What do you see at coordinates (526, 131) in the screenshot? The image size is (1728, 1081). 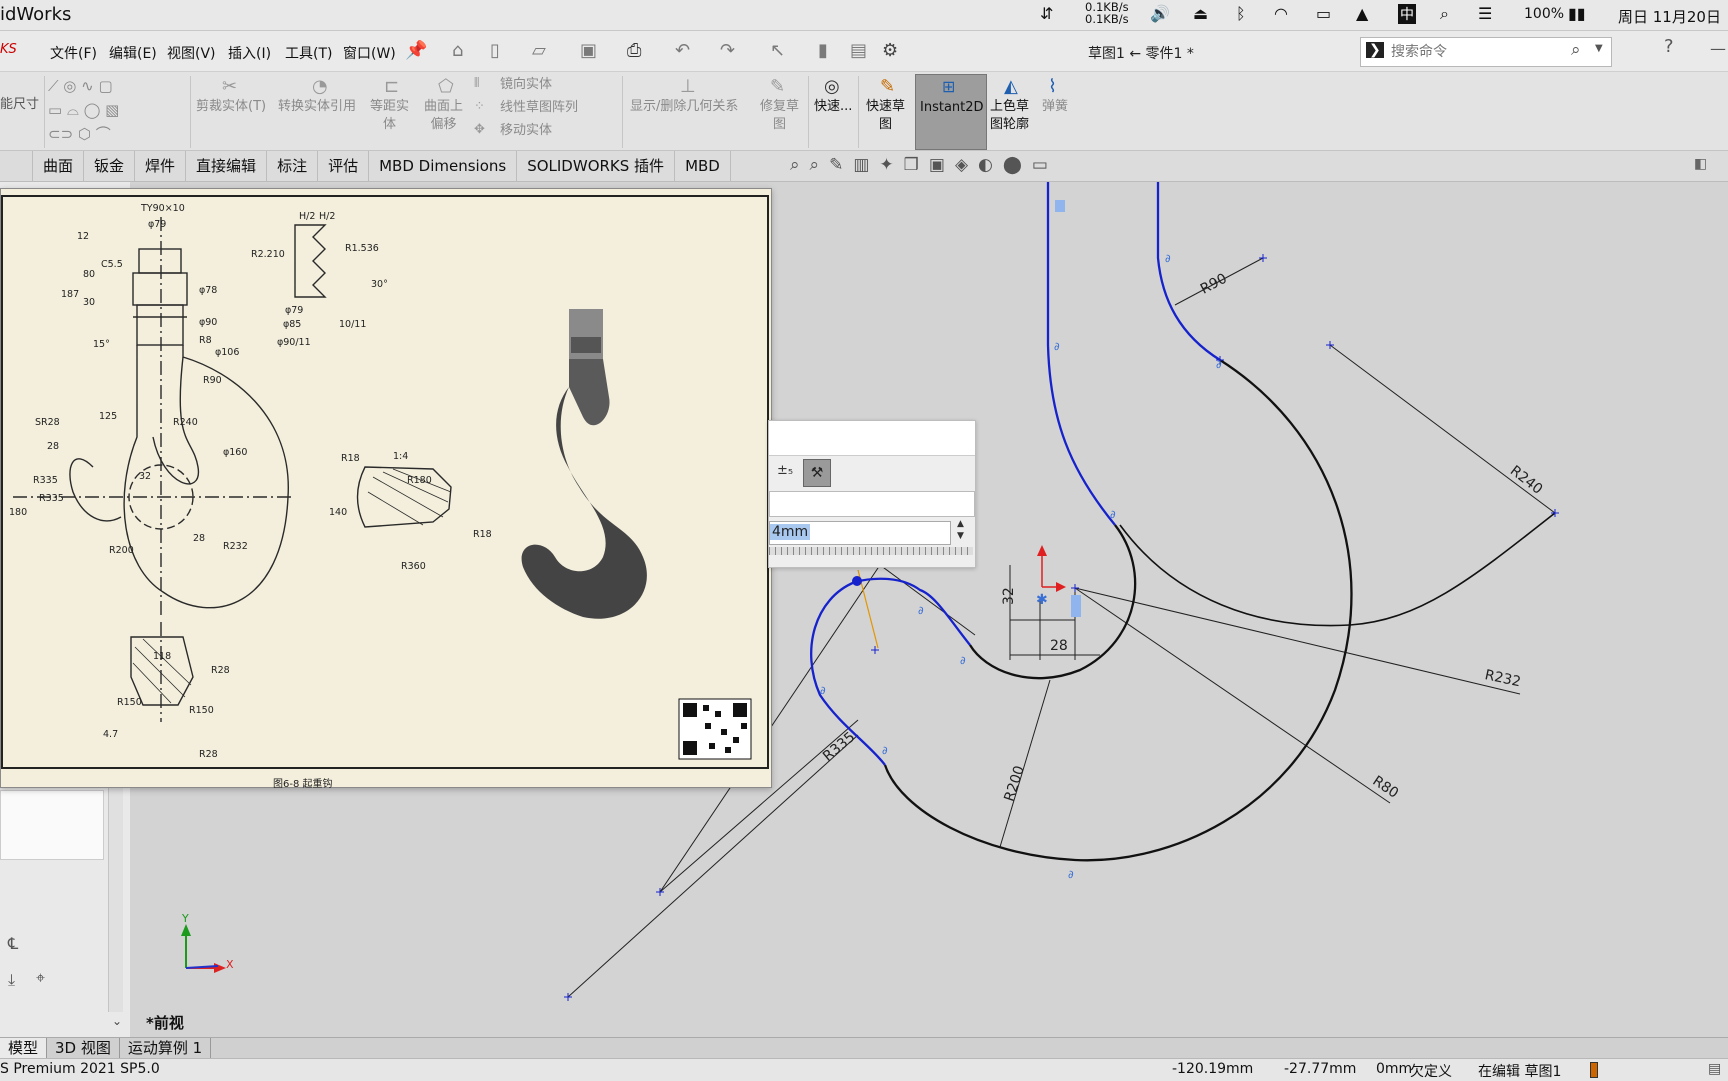 I see `move-entities-button: 移动实体` at bounding box center [526, 131].